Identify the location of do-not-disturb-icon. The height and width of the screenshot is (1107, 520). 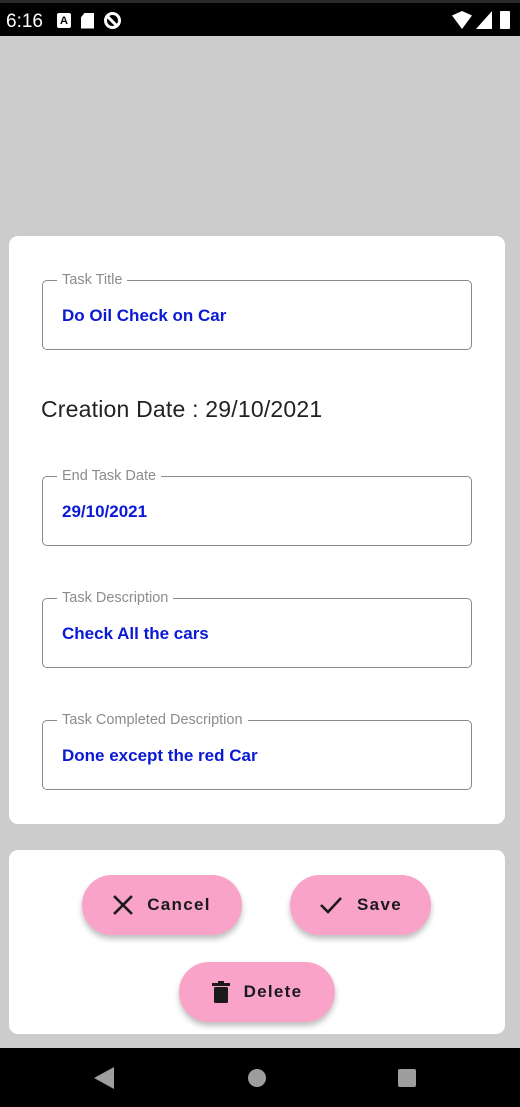
(112, 20).